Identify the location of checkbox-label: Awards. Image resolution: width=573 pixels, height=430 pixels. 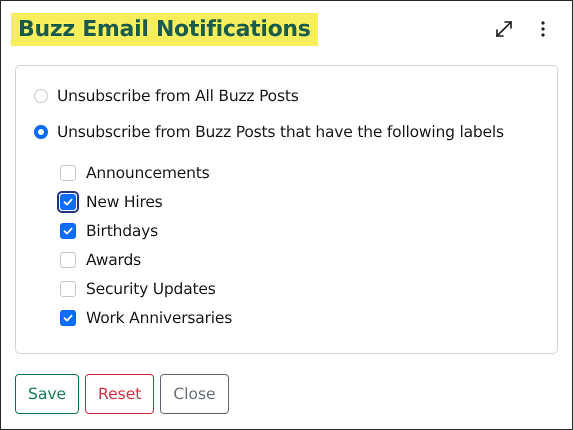
(113, 259).